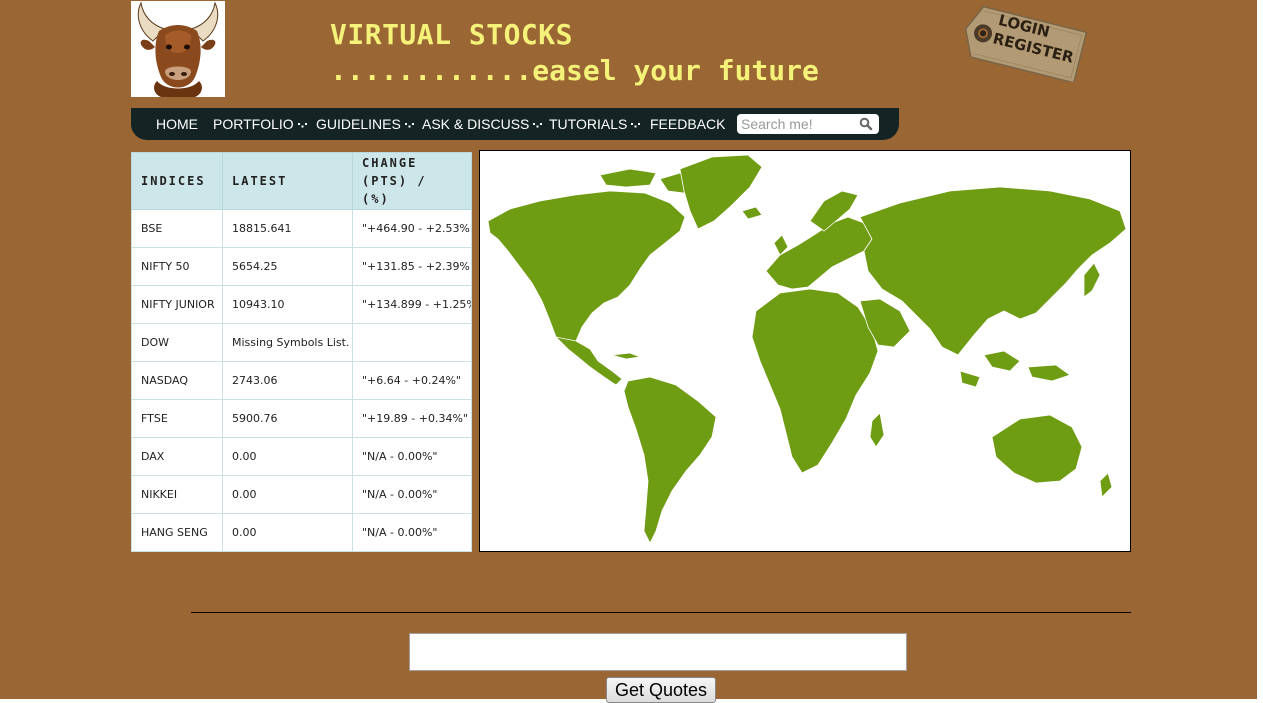  I want to click on table-row: NASDAQ 2743.06 "+6.64 - +0.24%", so click(301, 380).